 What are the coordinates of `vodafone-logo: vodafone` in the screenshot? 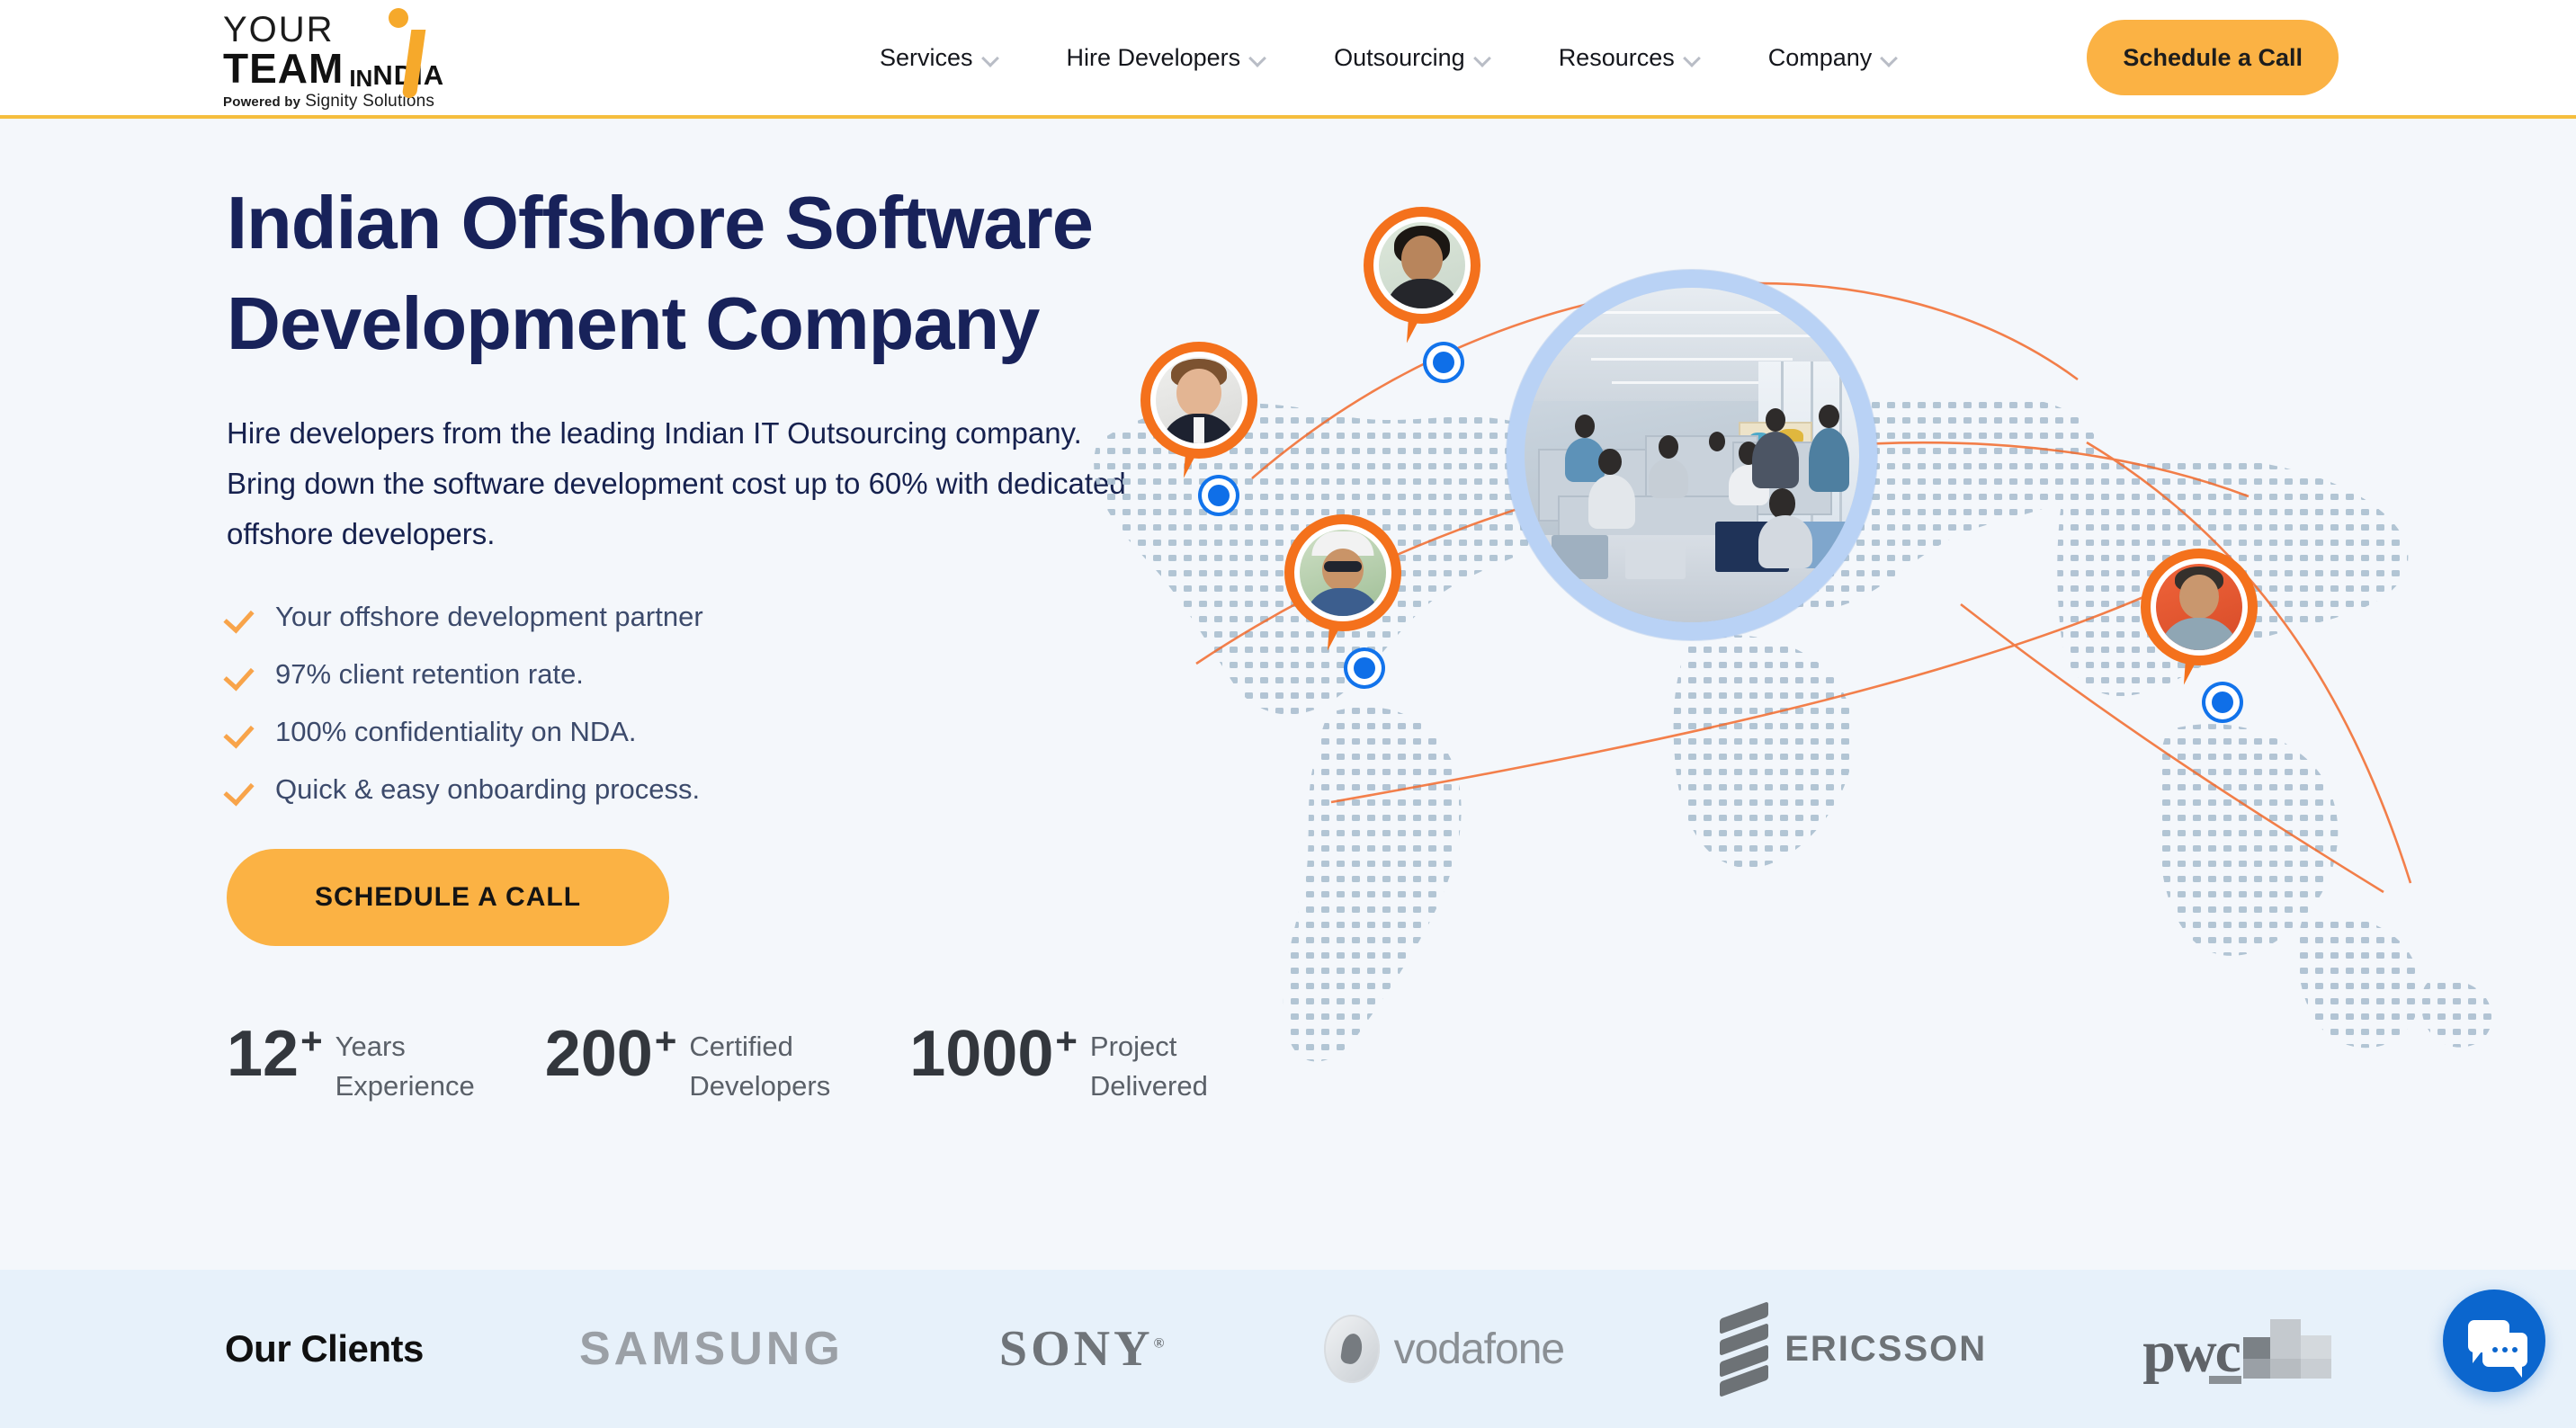 It's located at (1444, 1349).